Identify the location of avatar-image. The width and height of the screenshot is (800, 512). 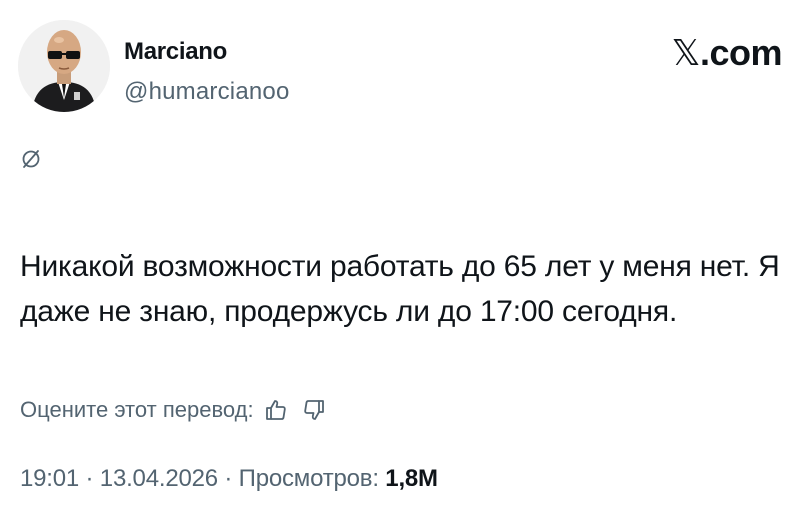
(64, 66).